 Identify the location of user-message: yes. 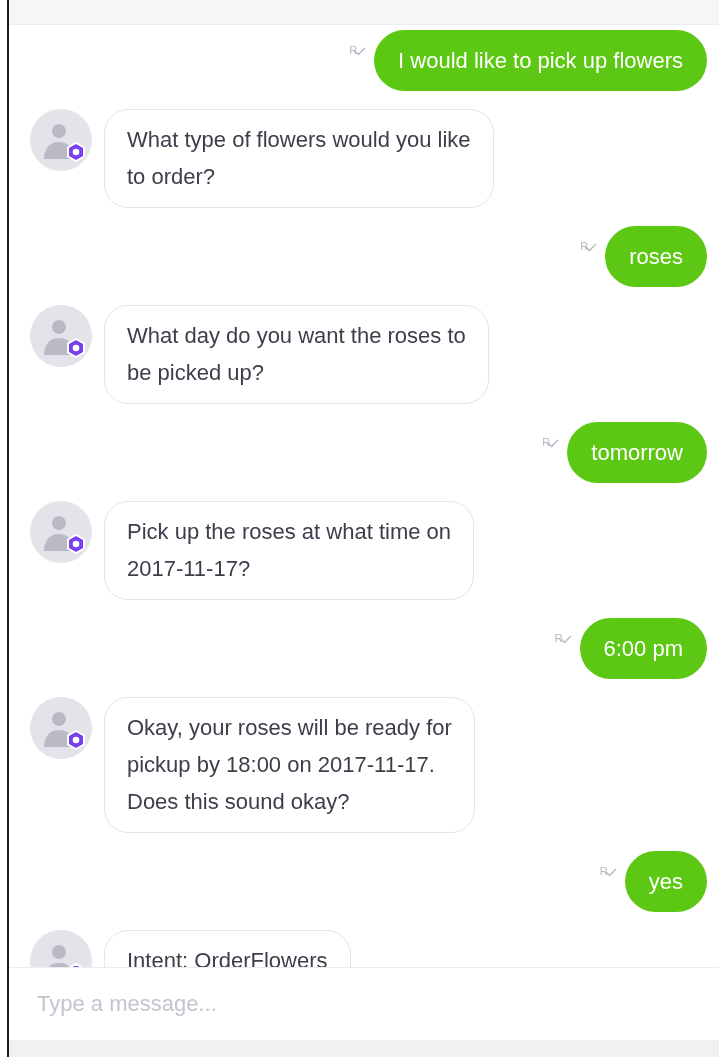
(665, 881).